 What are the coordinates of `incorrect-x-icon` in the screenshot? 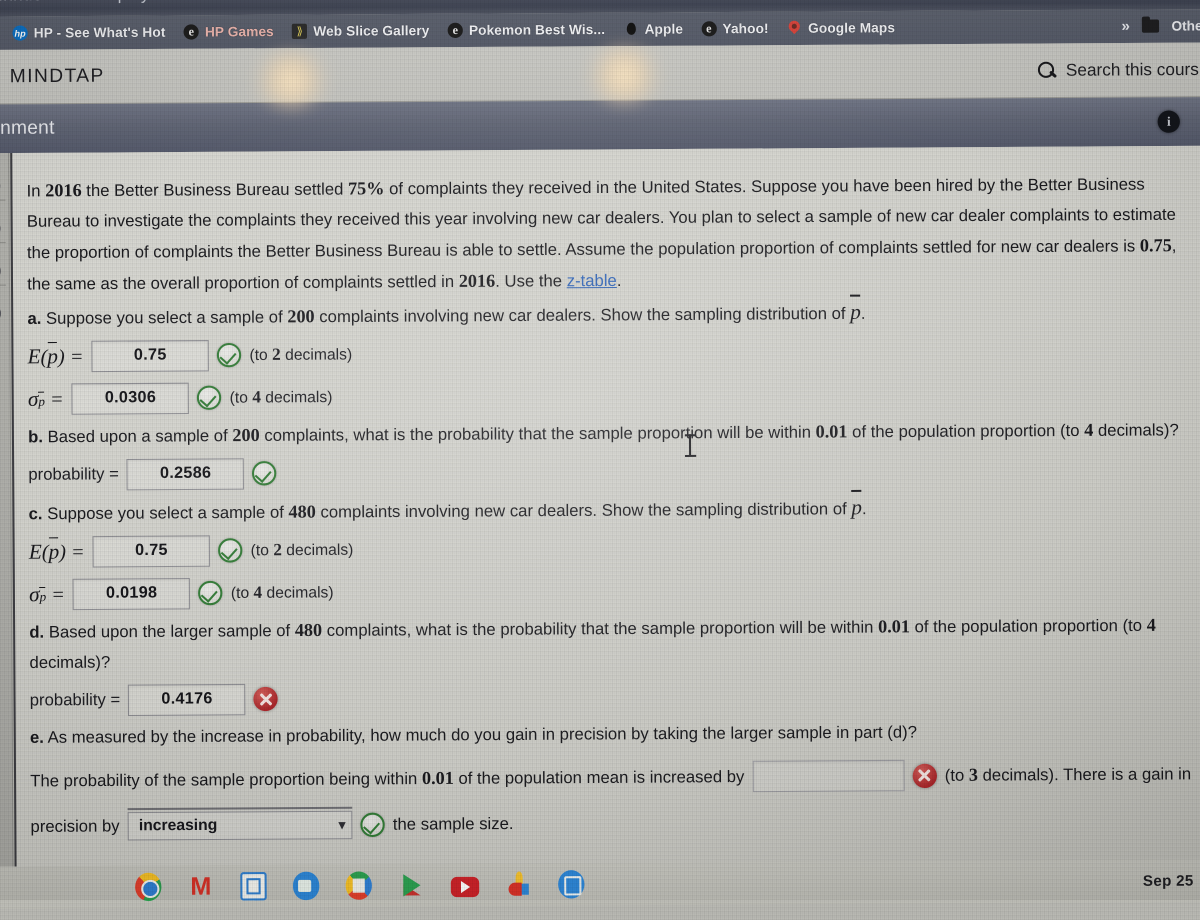 It's located at (266, 699).